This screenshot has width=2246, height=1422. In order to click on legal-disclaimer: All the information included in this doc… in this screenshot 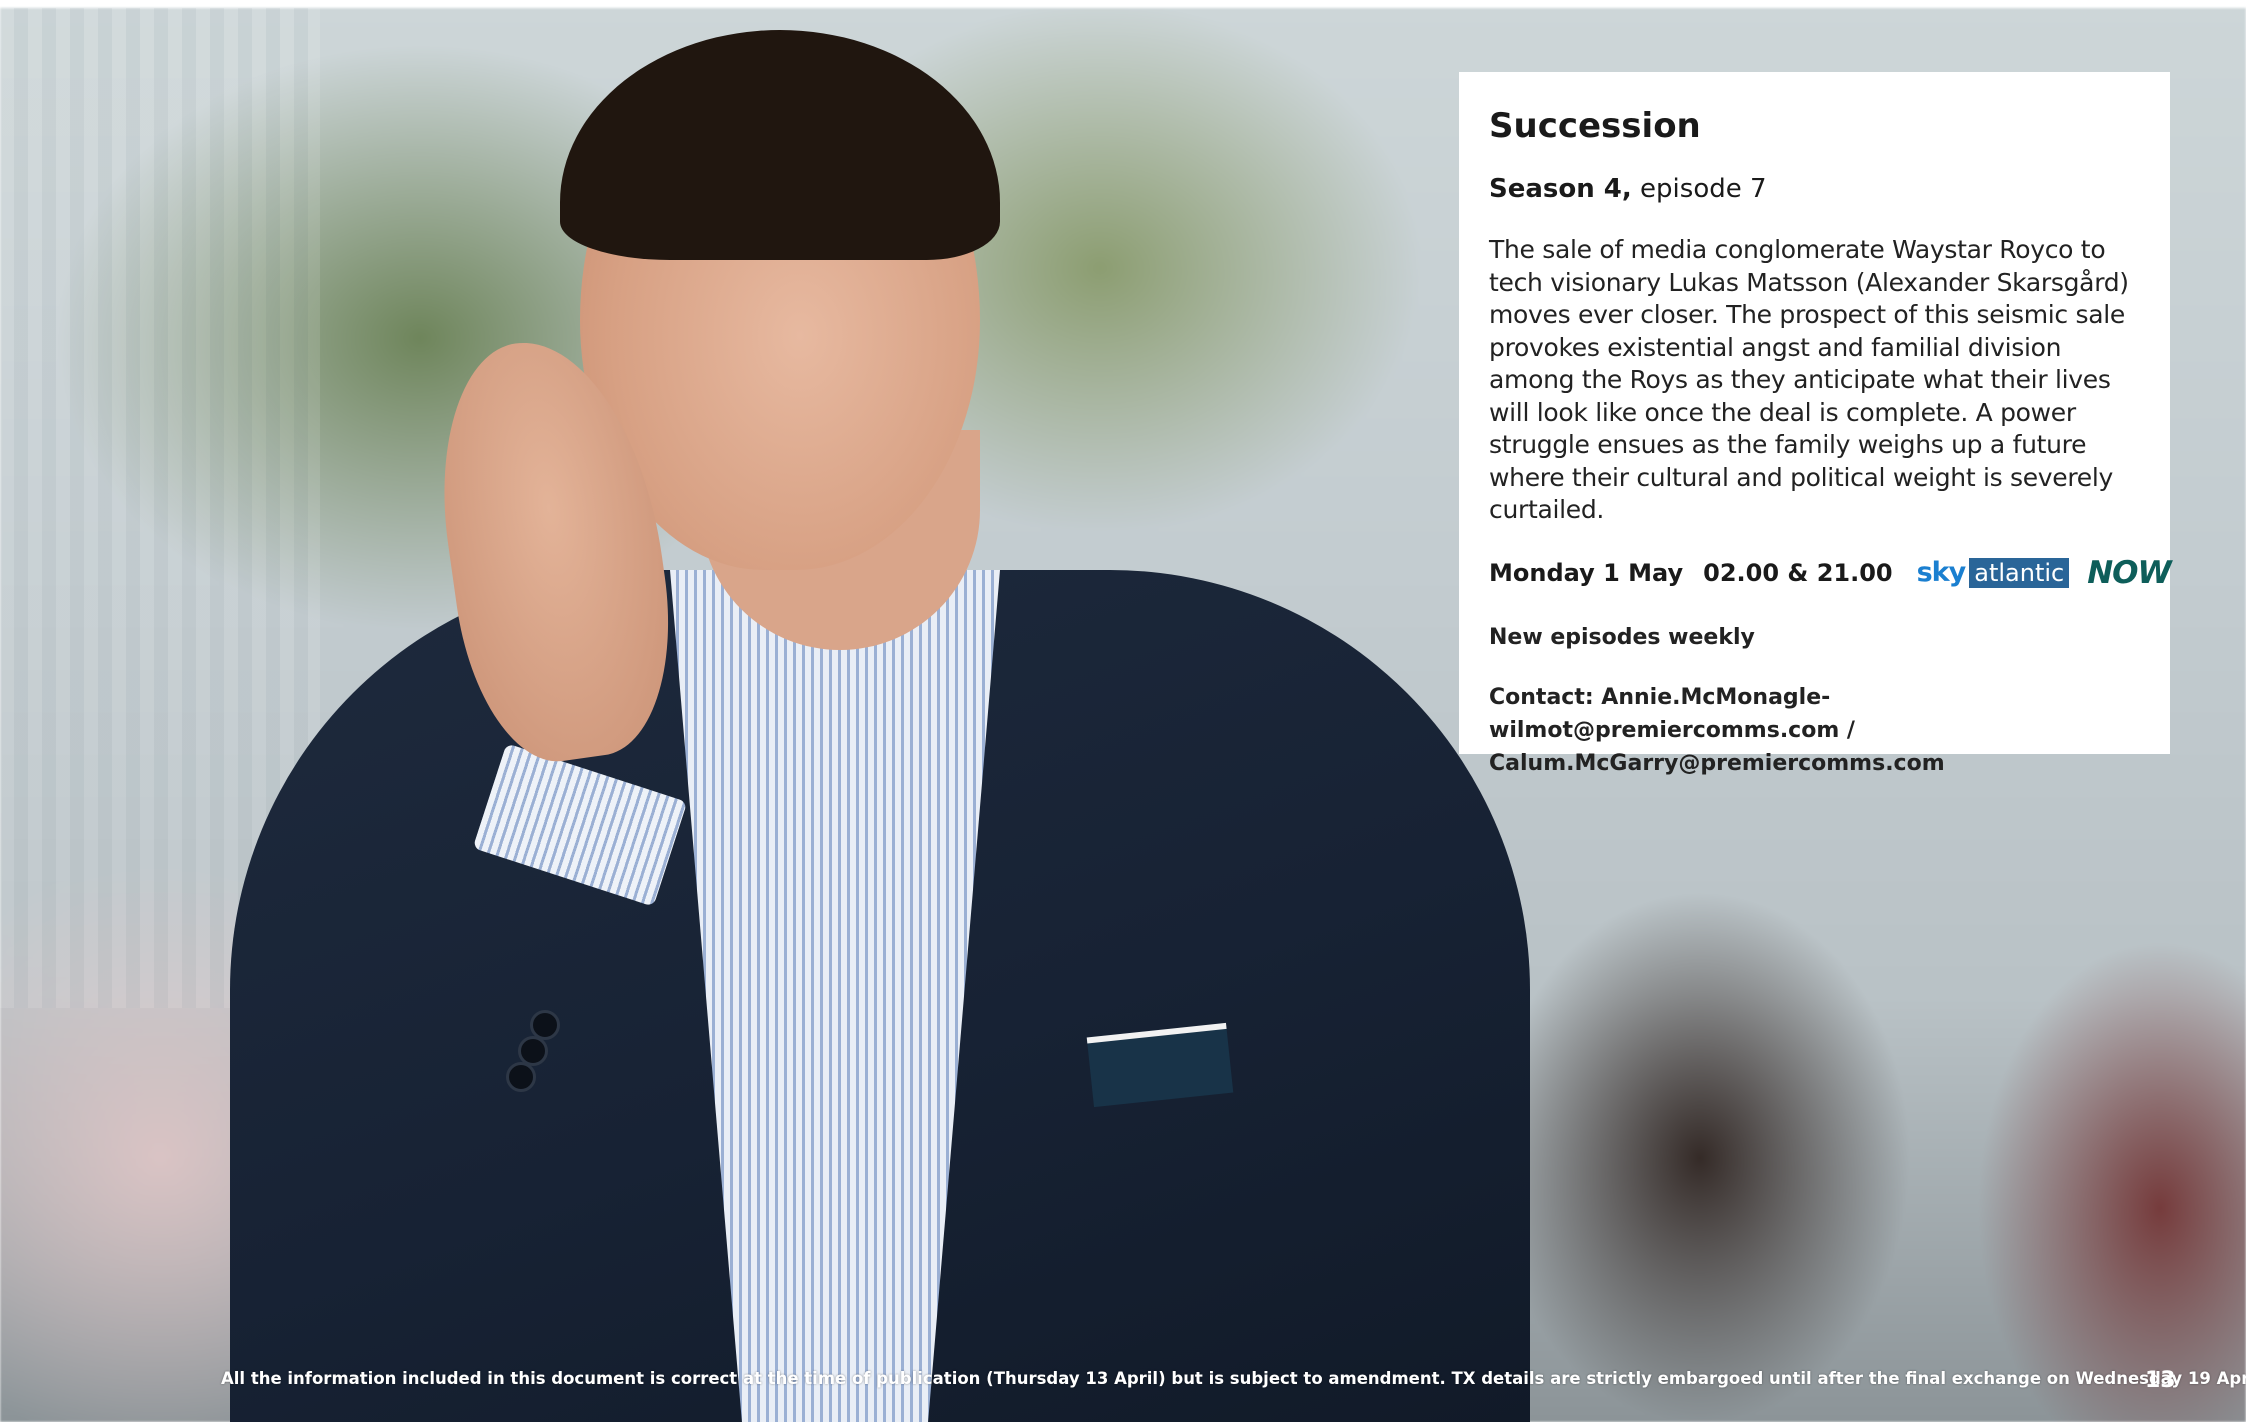, I will do `click(1233, 1378)`.